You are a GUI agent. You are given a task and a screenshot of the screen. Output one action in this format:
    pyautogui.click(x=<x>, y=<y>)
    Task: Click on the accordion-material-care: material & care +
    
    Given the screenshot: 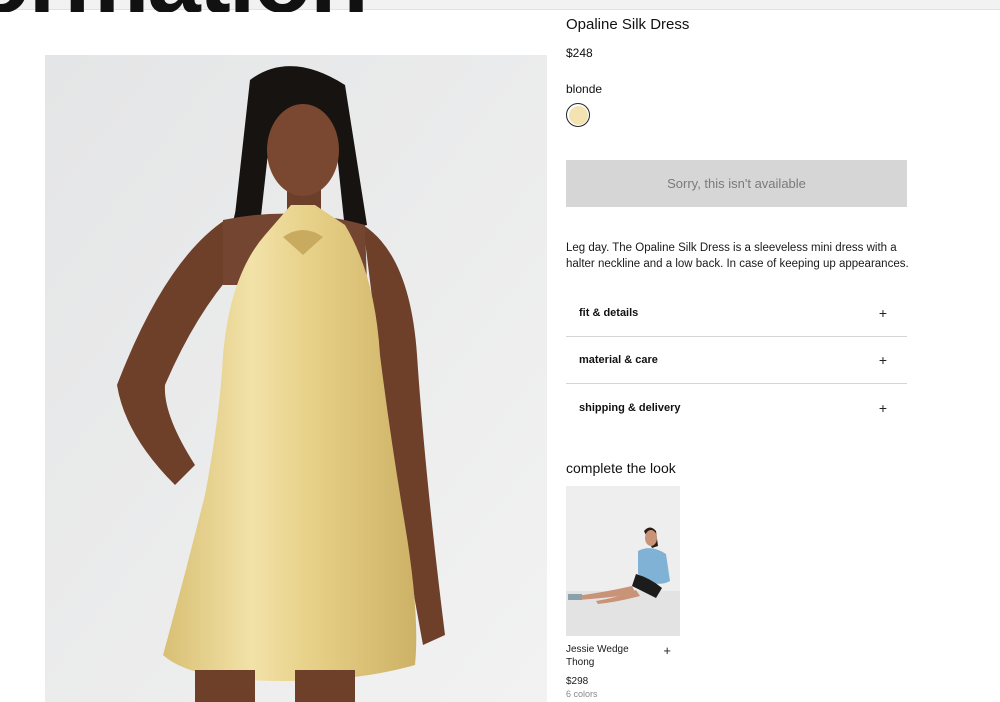 What is the action you would take?
    pyautogui.click(x=736, y=360)
    